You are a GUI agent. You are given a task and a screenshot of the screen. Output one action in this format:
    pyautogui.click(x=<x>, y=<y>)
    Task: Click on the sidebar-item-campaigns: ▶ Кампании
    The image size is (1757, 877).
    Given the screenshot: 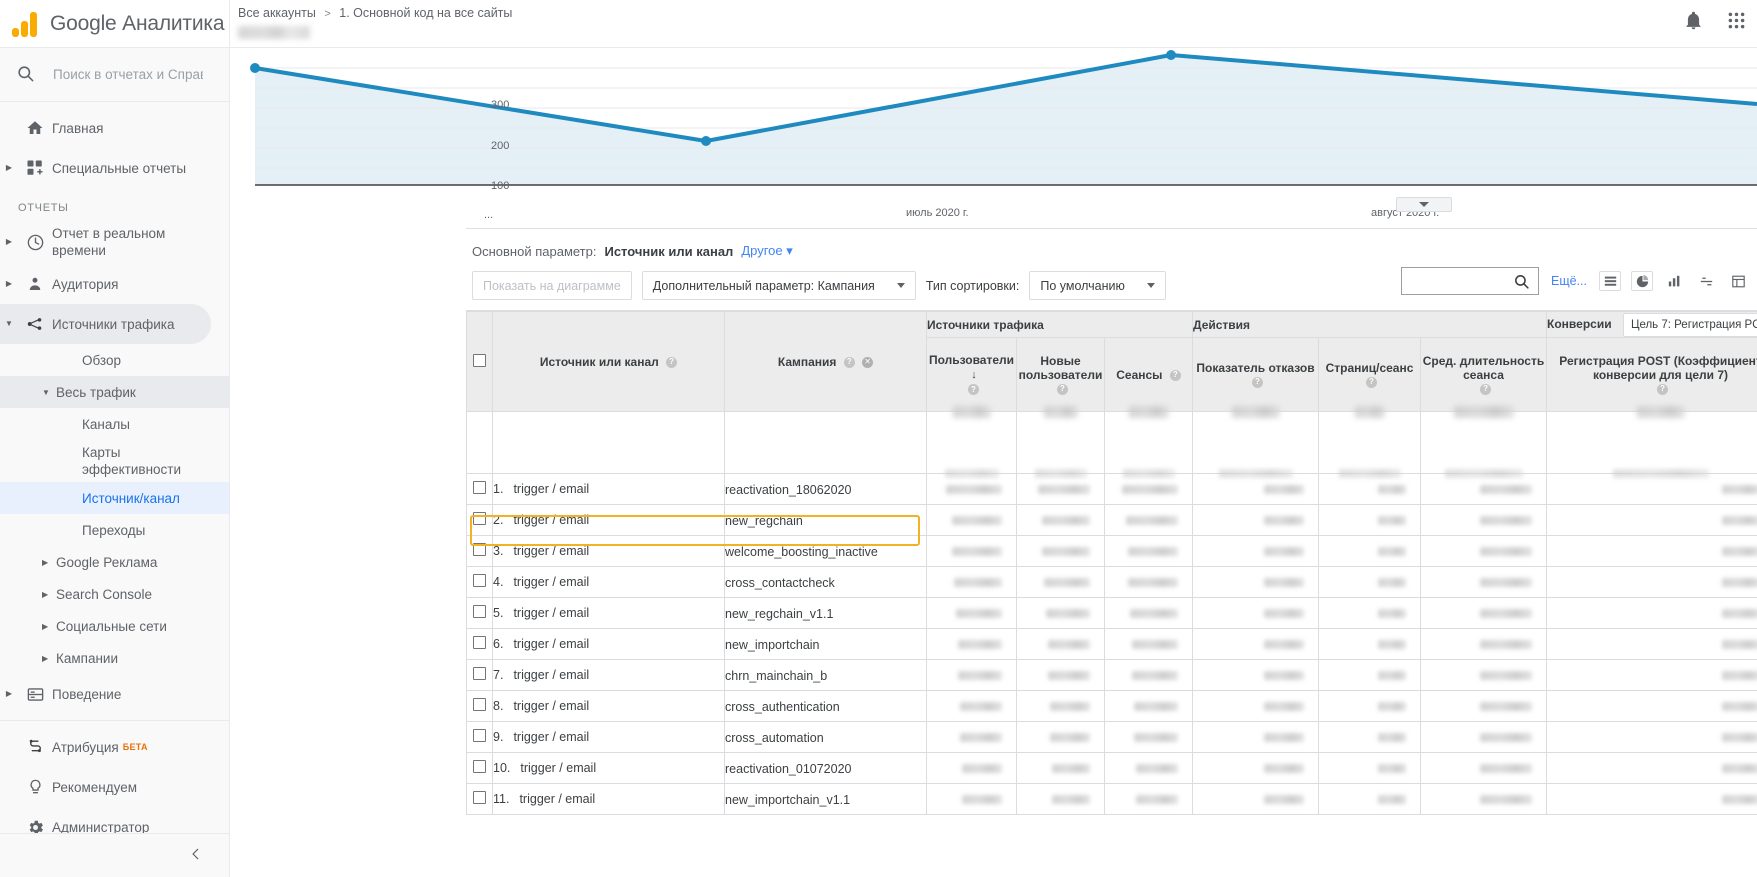 What is the action you would take?
    pyautogui.click(x=114, y=658)
    